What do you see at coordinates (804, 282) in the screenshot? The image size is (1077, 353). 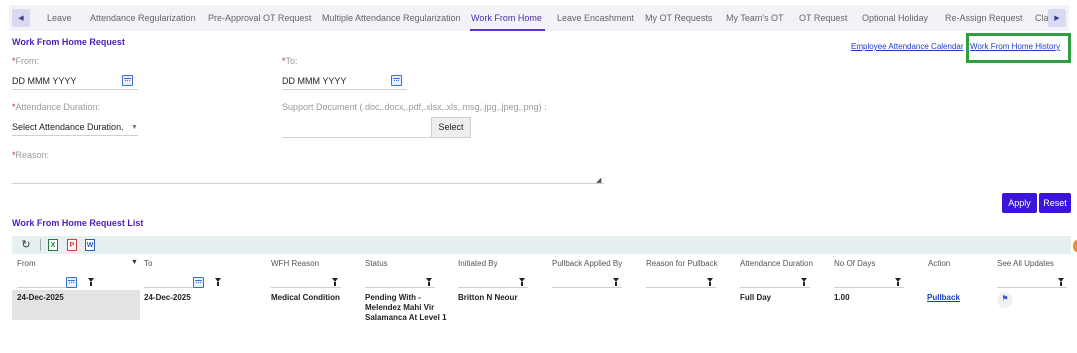 I see `filter-attendance-duration-icon` at bounding box center [804, 282].